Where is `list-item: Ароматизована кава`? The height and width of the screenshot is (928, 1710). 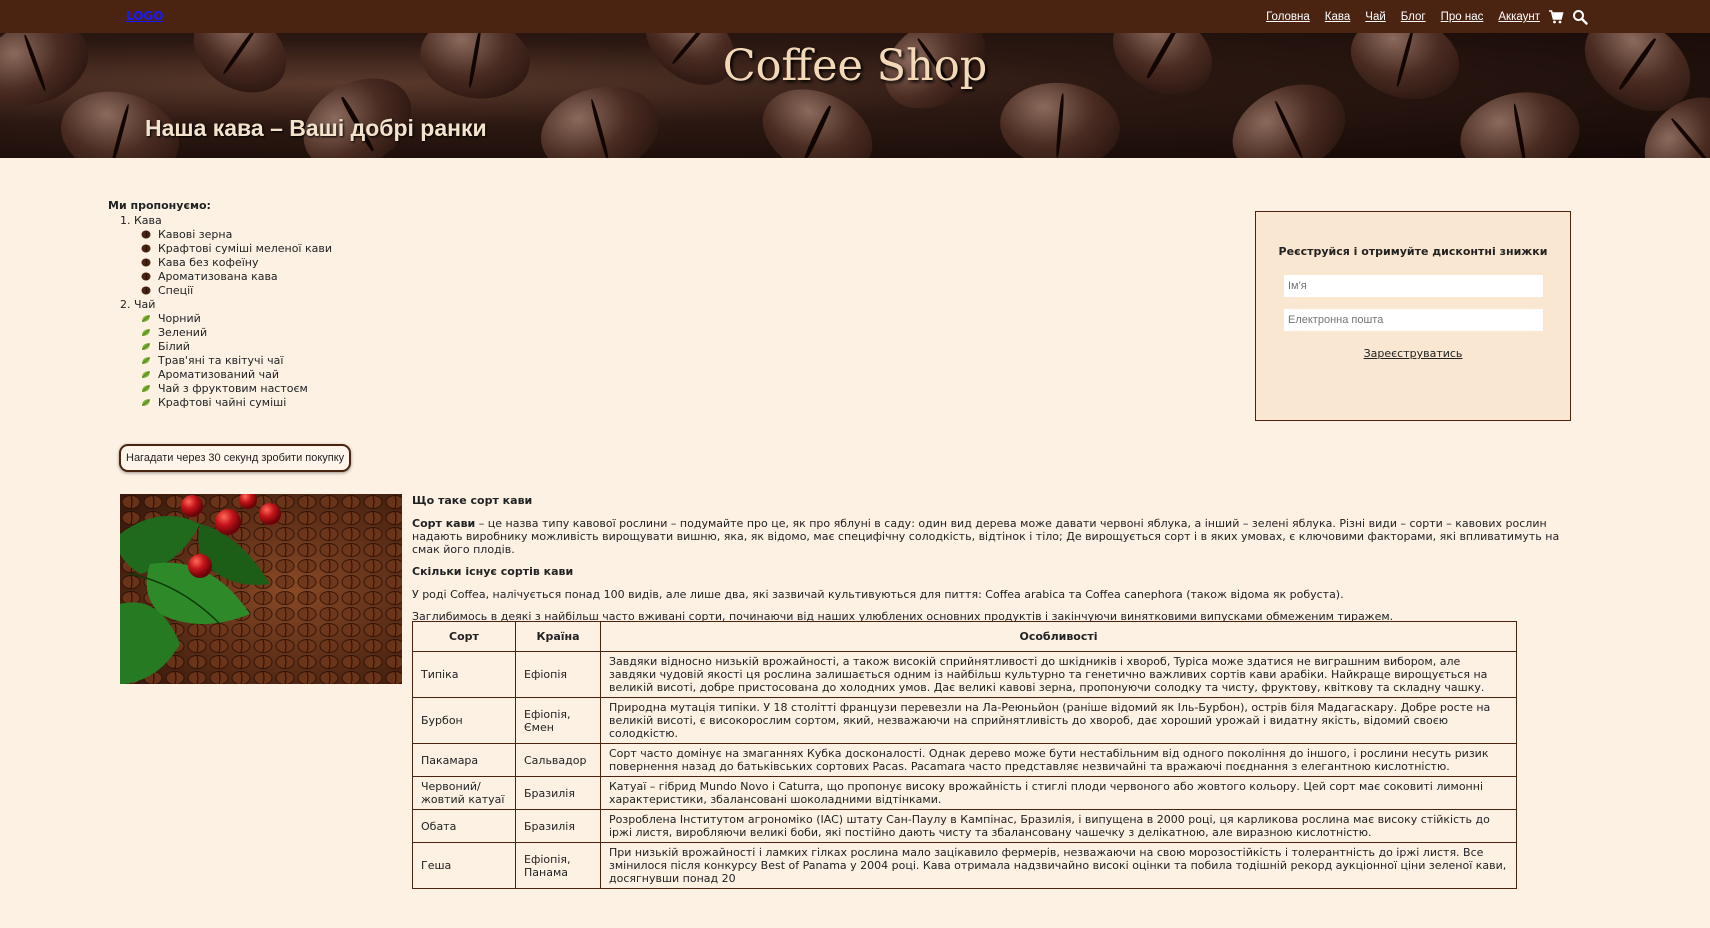 list-item: Ароматизована кава is located at coordinates (236, 277).